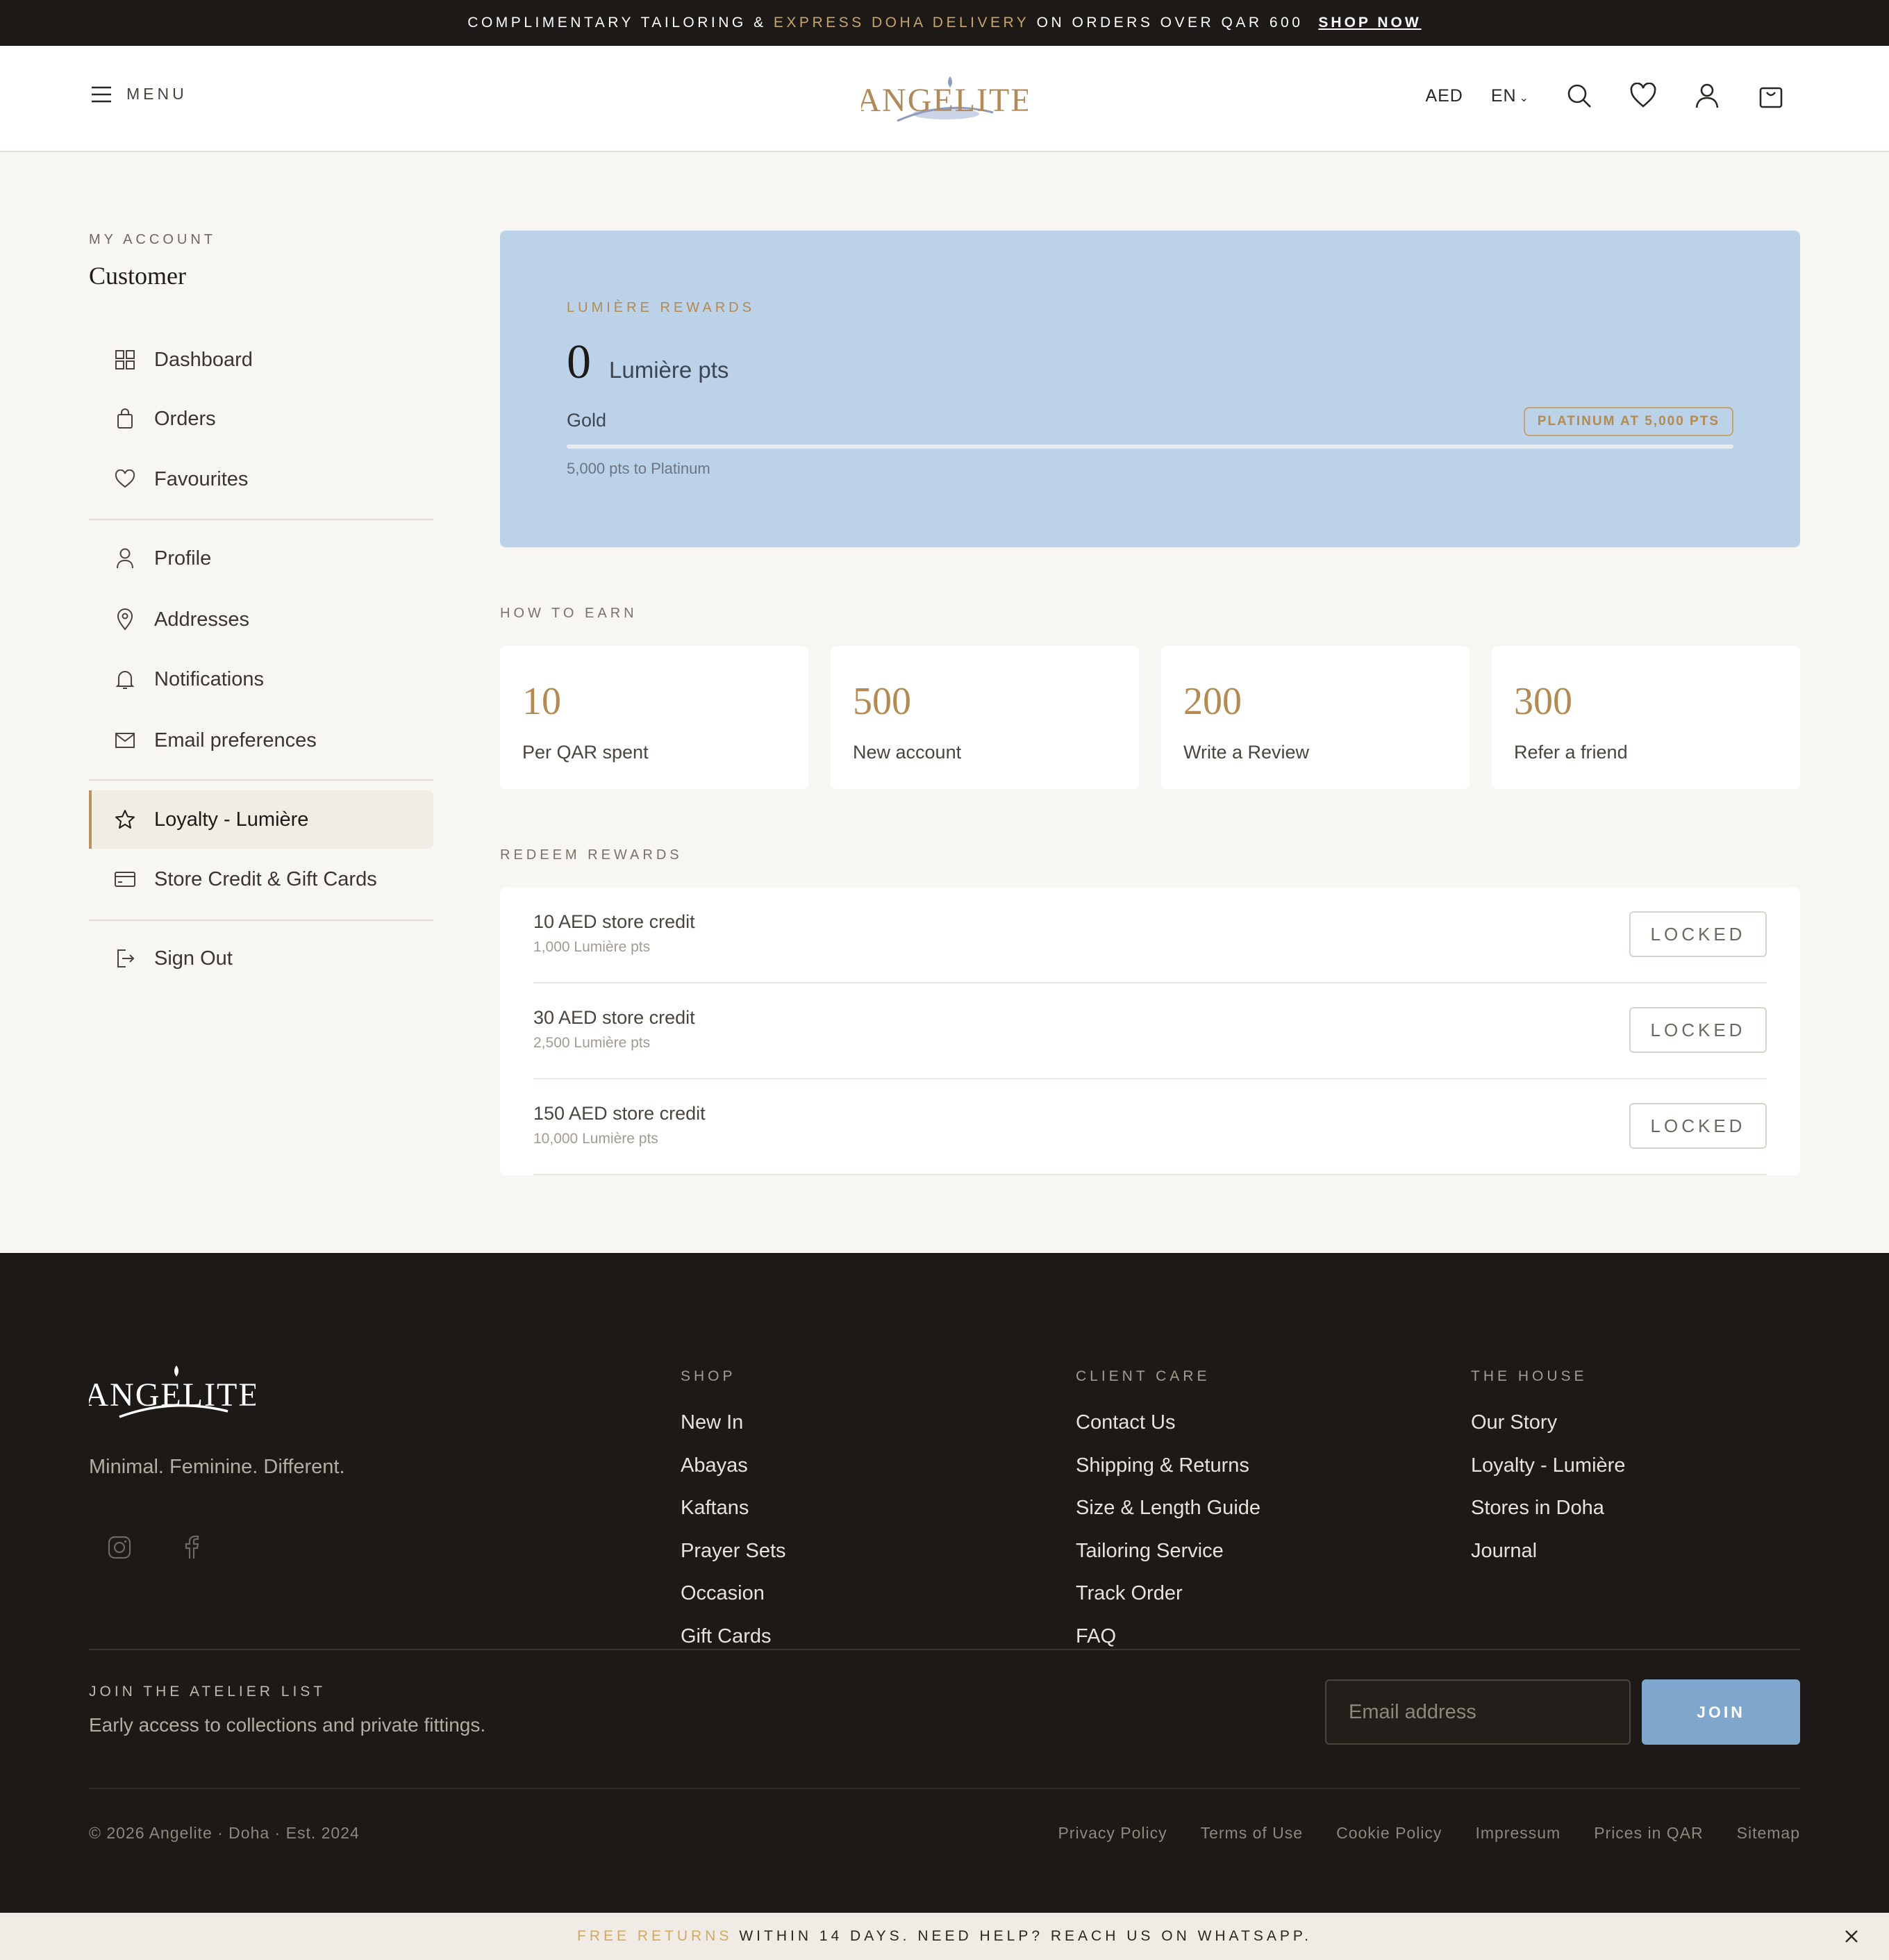 The image size is (1889, 1960). What do you see at coordinates (985, 718) in the screenshot?
I see `earn-card: 500 New account` at bounding box center [985, 718].